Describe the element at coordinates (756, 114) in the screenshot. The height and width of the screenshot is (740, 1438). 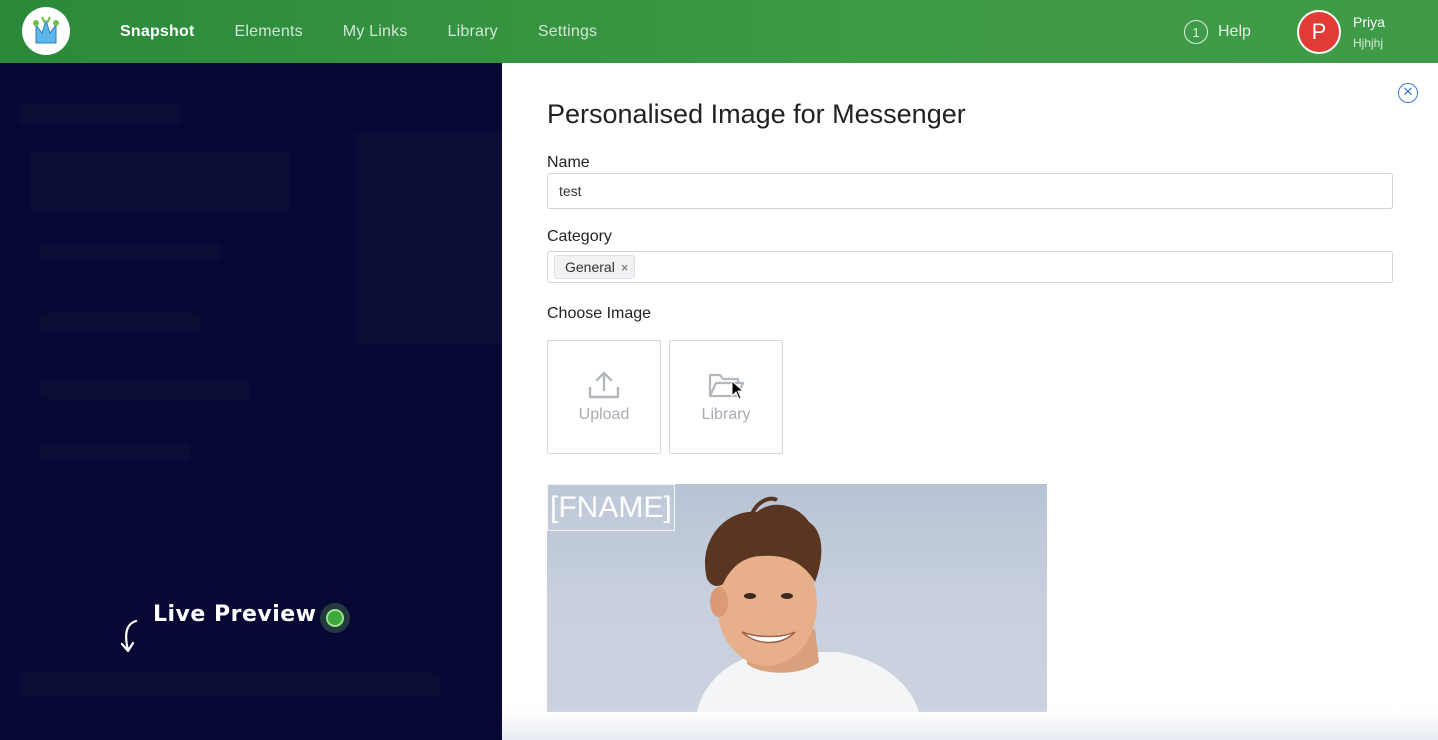
I see `panel-title: Personalised Image for Messenger` at that location.